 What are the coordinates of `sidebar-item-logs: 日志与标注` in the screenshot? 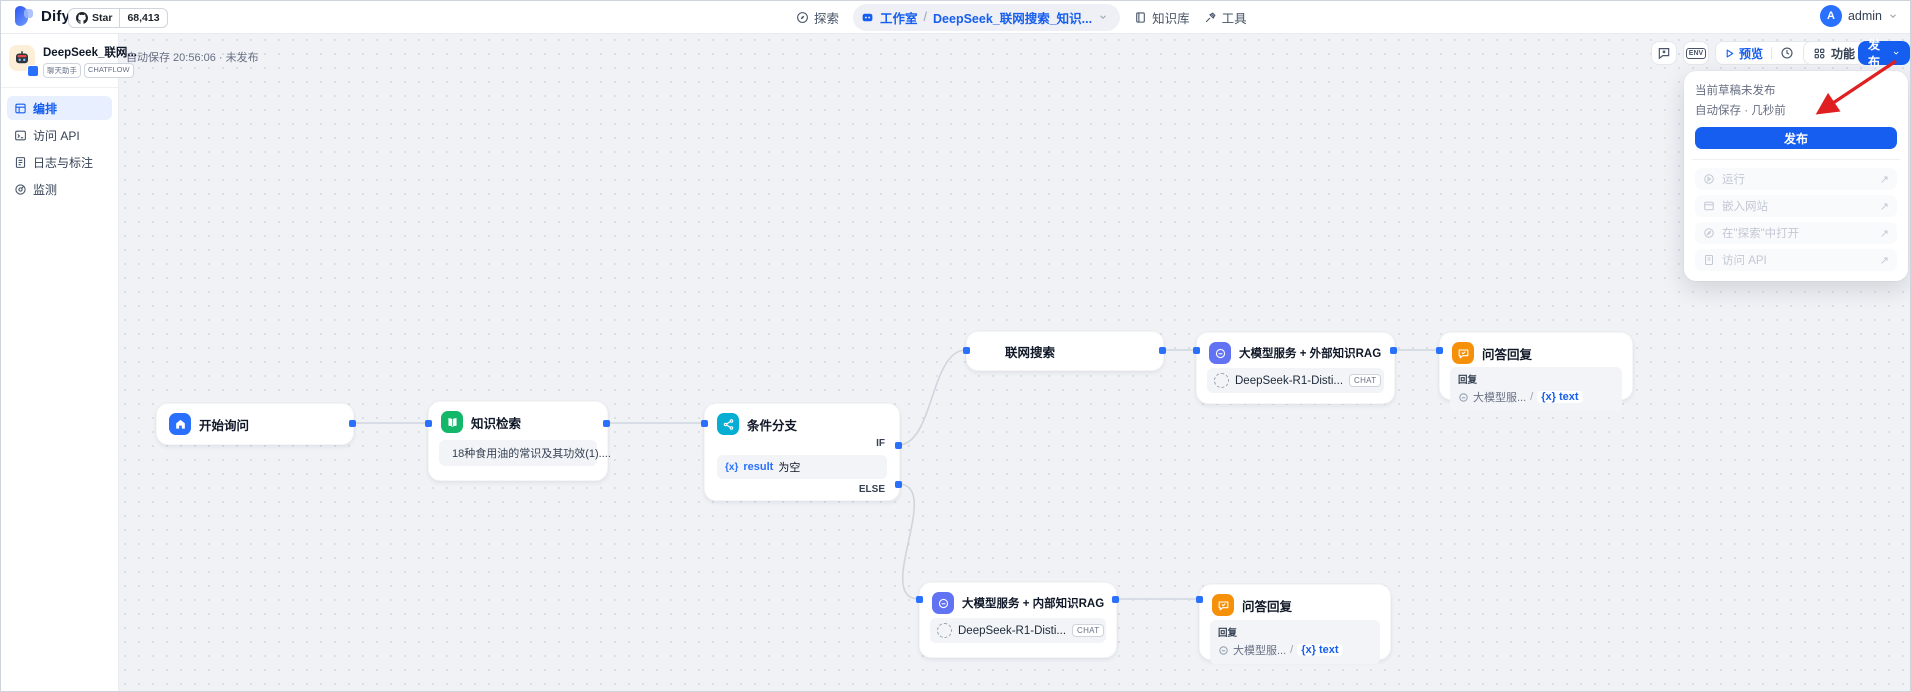 It's located at (59, 162).